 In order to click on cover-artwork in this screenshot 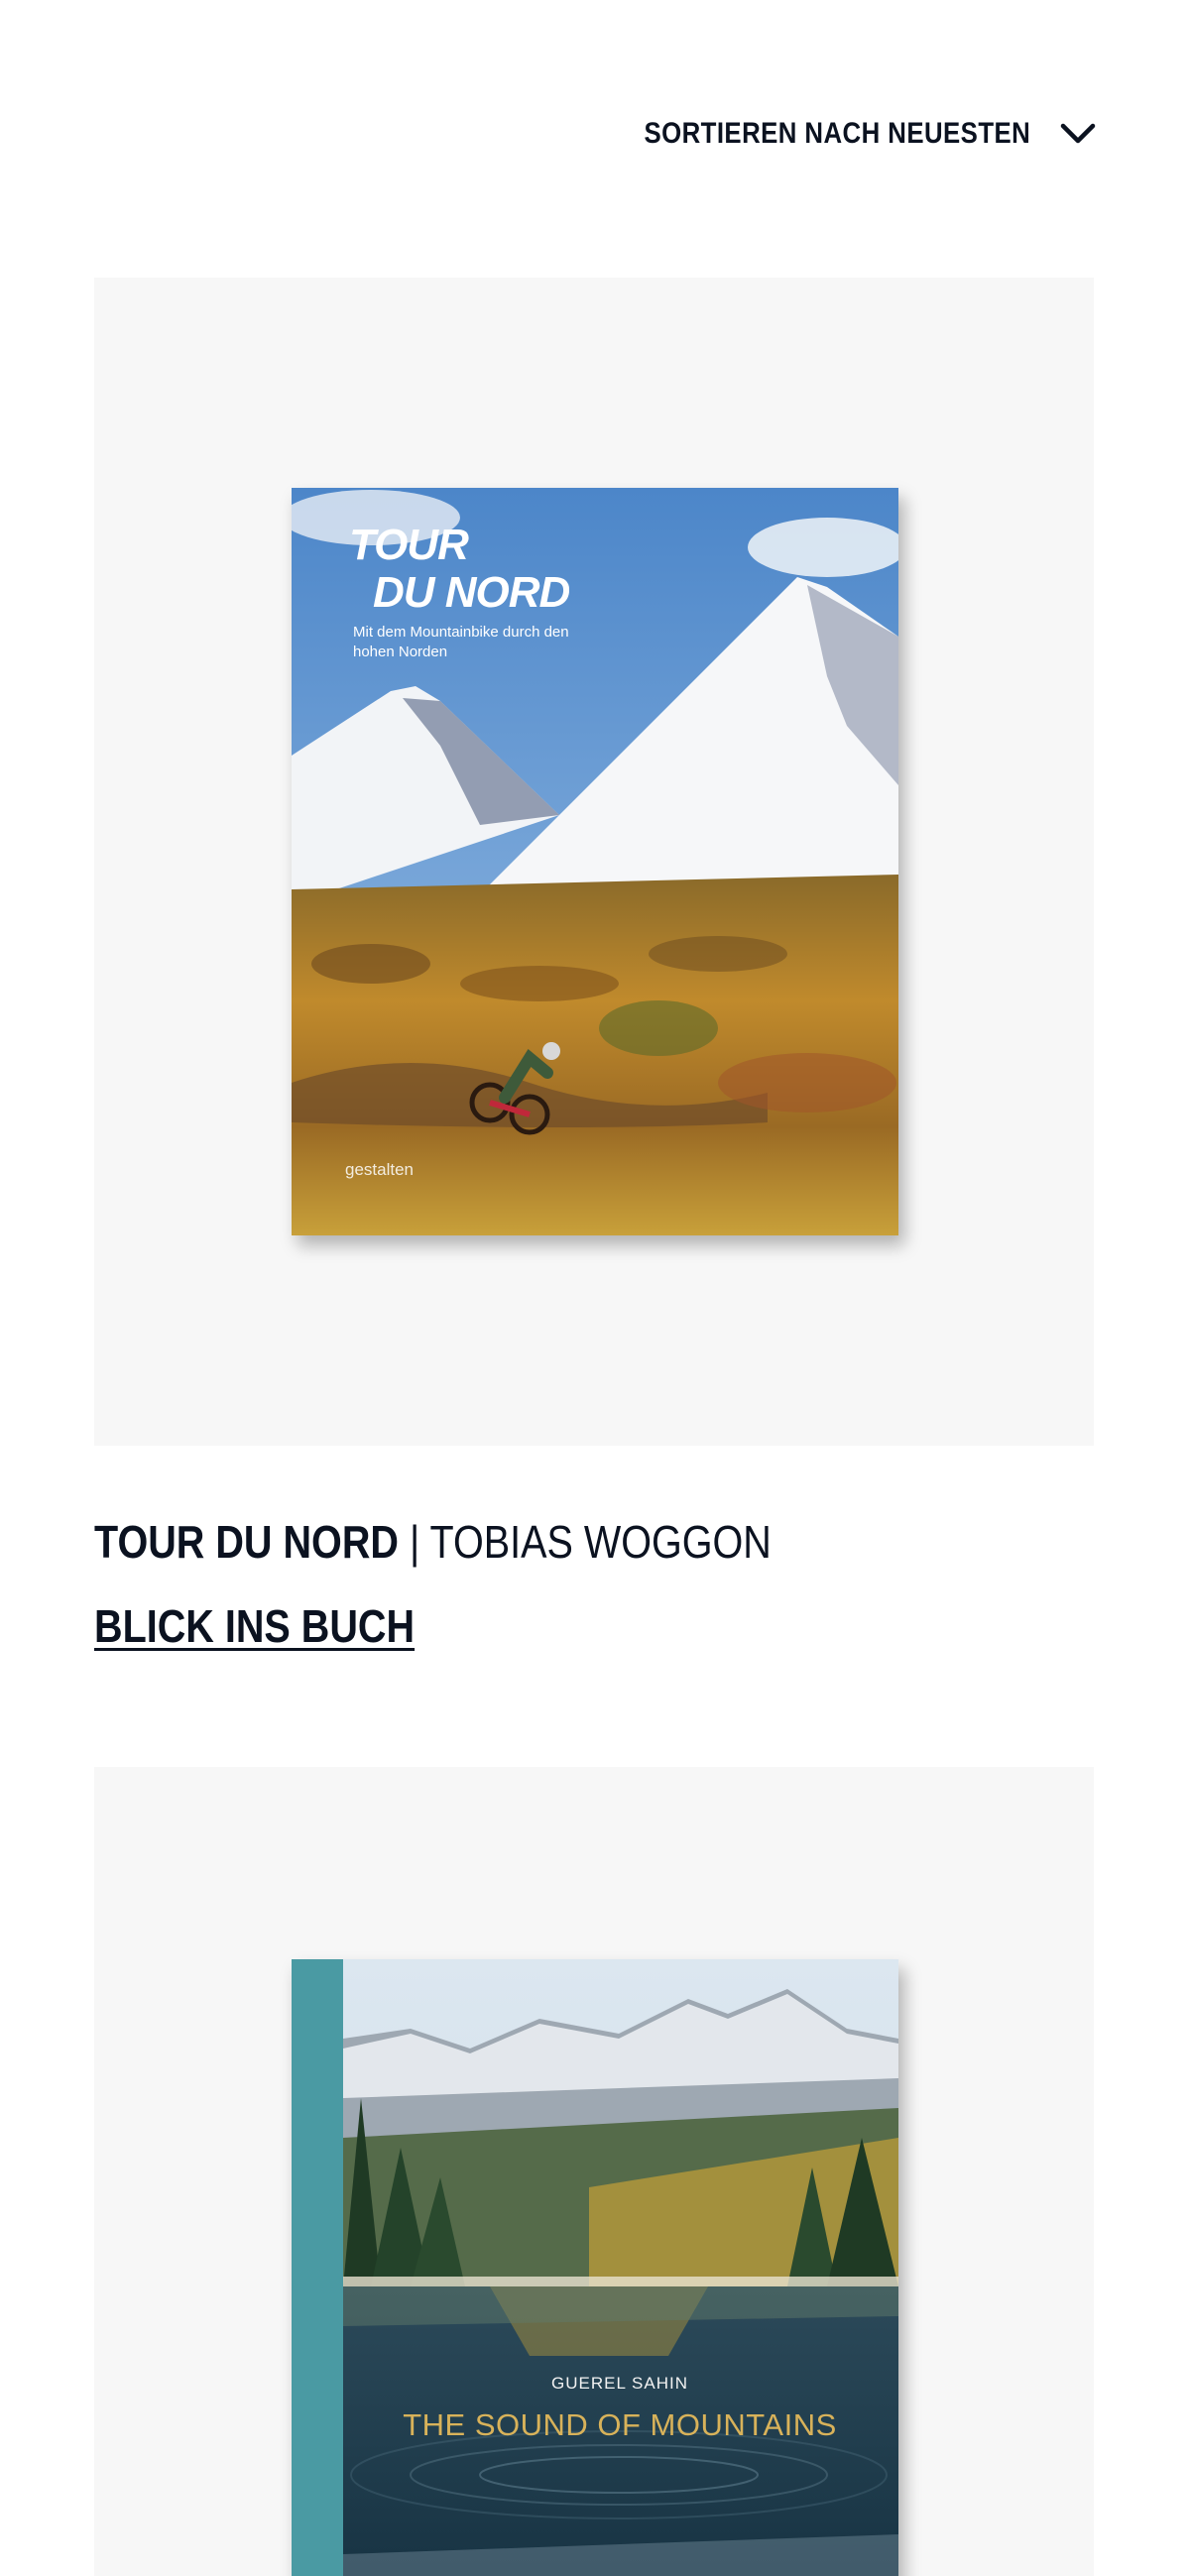, I will do `click(595, 2267)`.